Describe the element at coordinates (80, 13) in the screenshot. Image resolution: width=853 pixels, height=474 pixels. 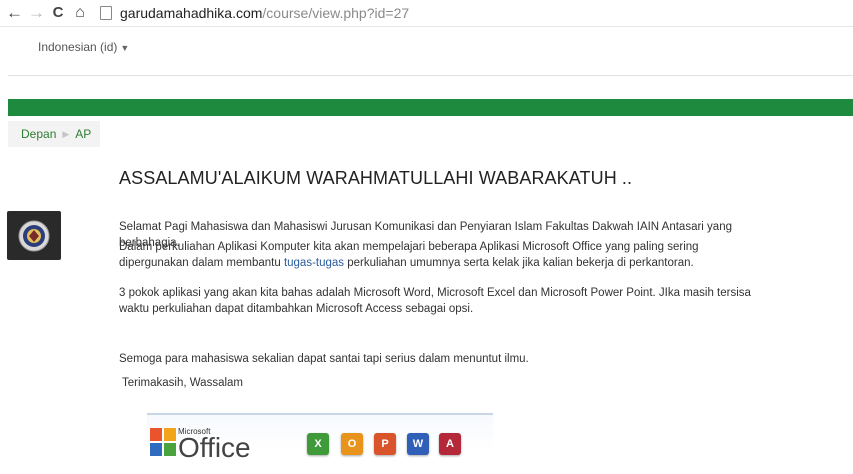
I see `home-icon: ⌂` at that location.